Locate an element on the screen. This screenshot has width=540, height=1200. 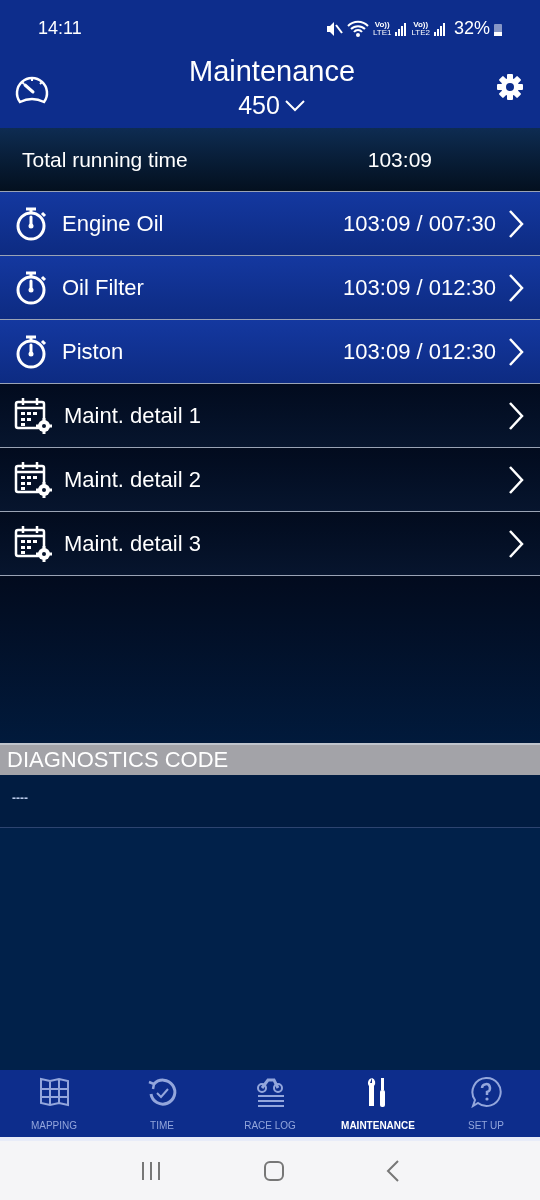
back-icon is located at coordinates (392, 1170).